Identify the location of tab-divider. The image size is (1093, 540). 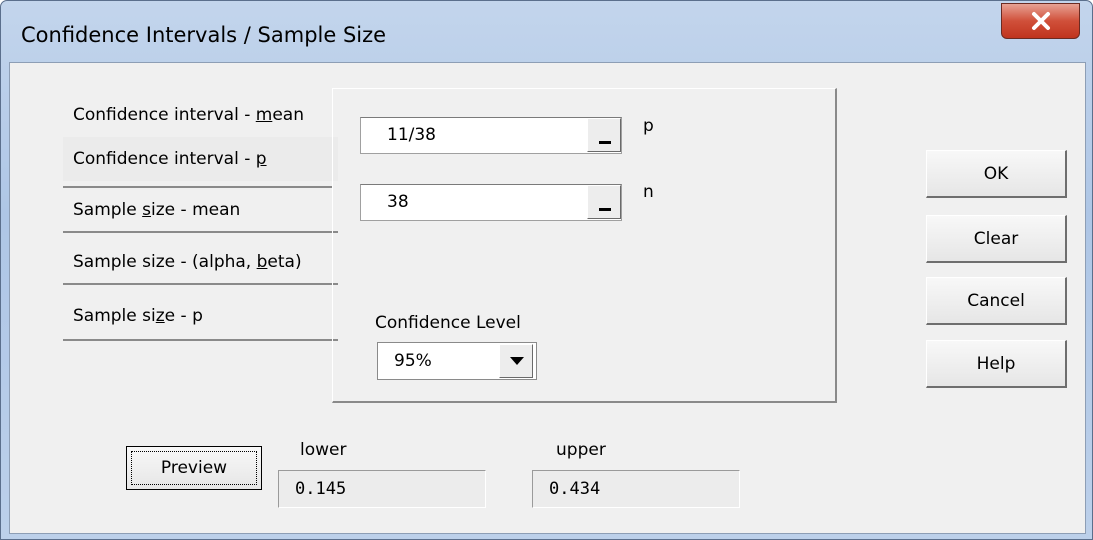
(198, 187).